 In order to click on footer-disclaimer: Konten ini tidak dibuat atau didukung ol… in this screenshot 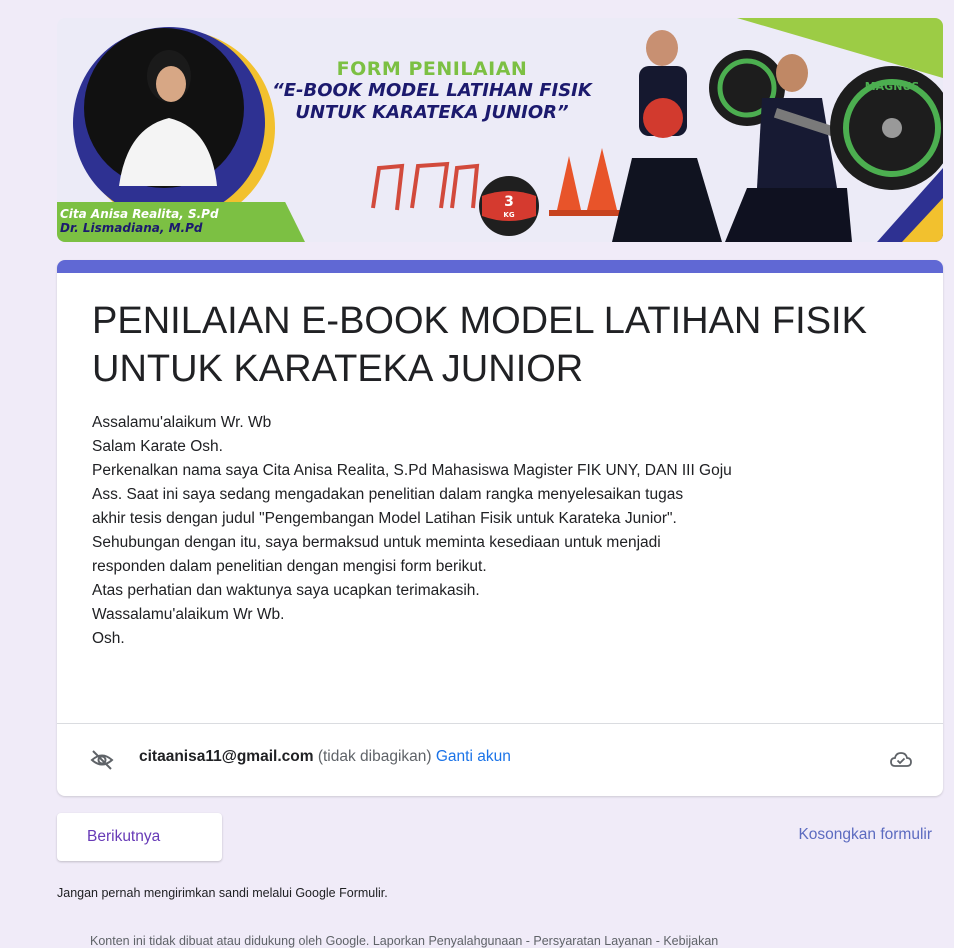, I will do `click(404, 941)`.